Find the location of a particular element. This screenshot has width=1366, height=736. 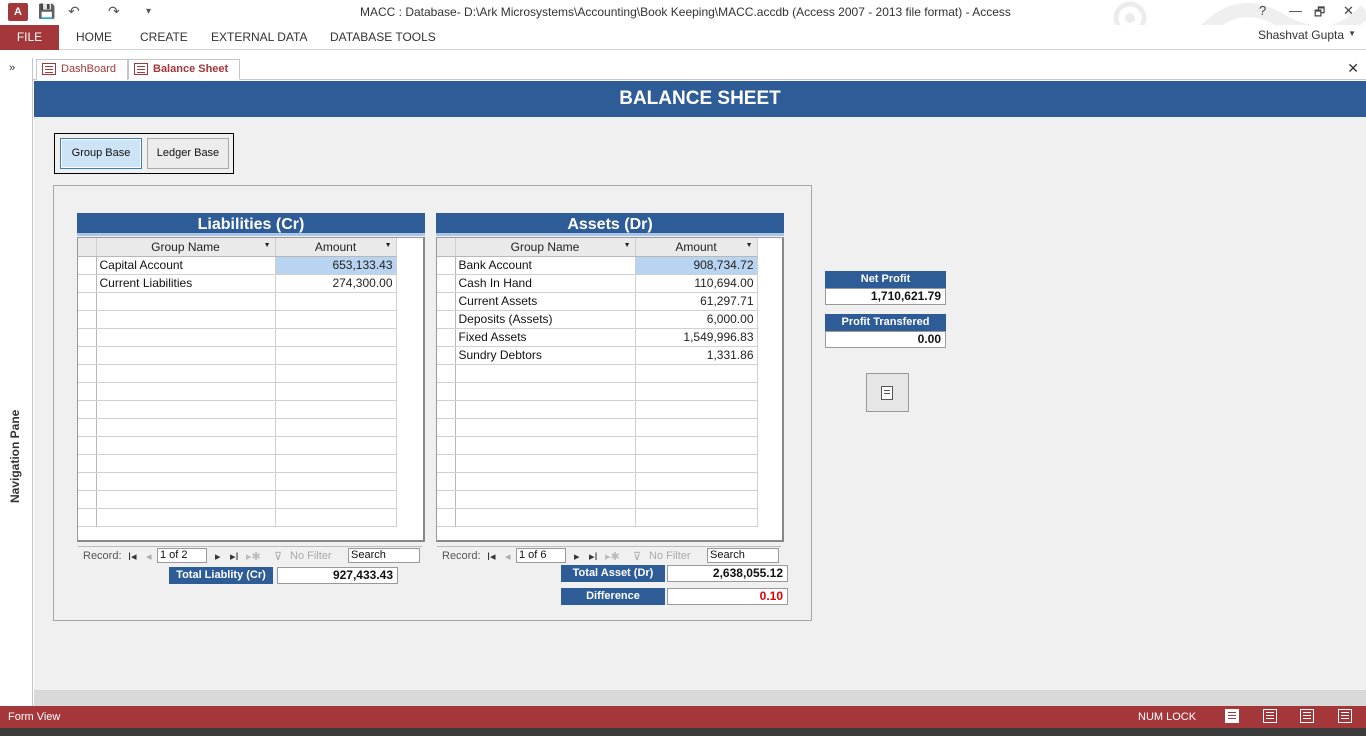

table-row: Sundry Debtors 1,331.86 is located at coordinates (597, 355).